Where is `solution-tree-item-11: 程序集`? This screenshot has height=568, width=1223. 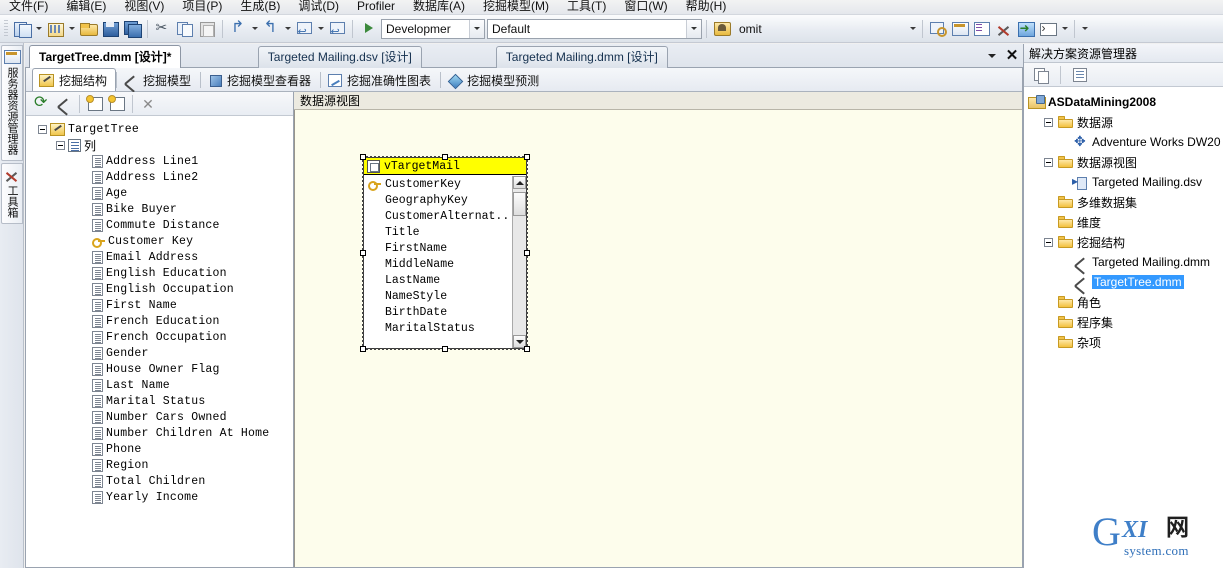
solution-tree-item-11: 程序集 is located at coordinates (1123, 322).